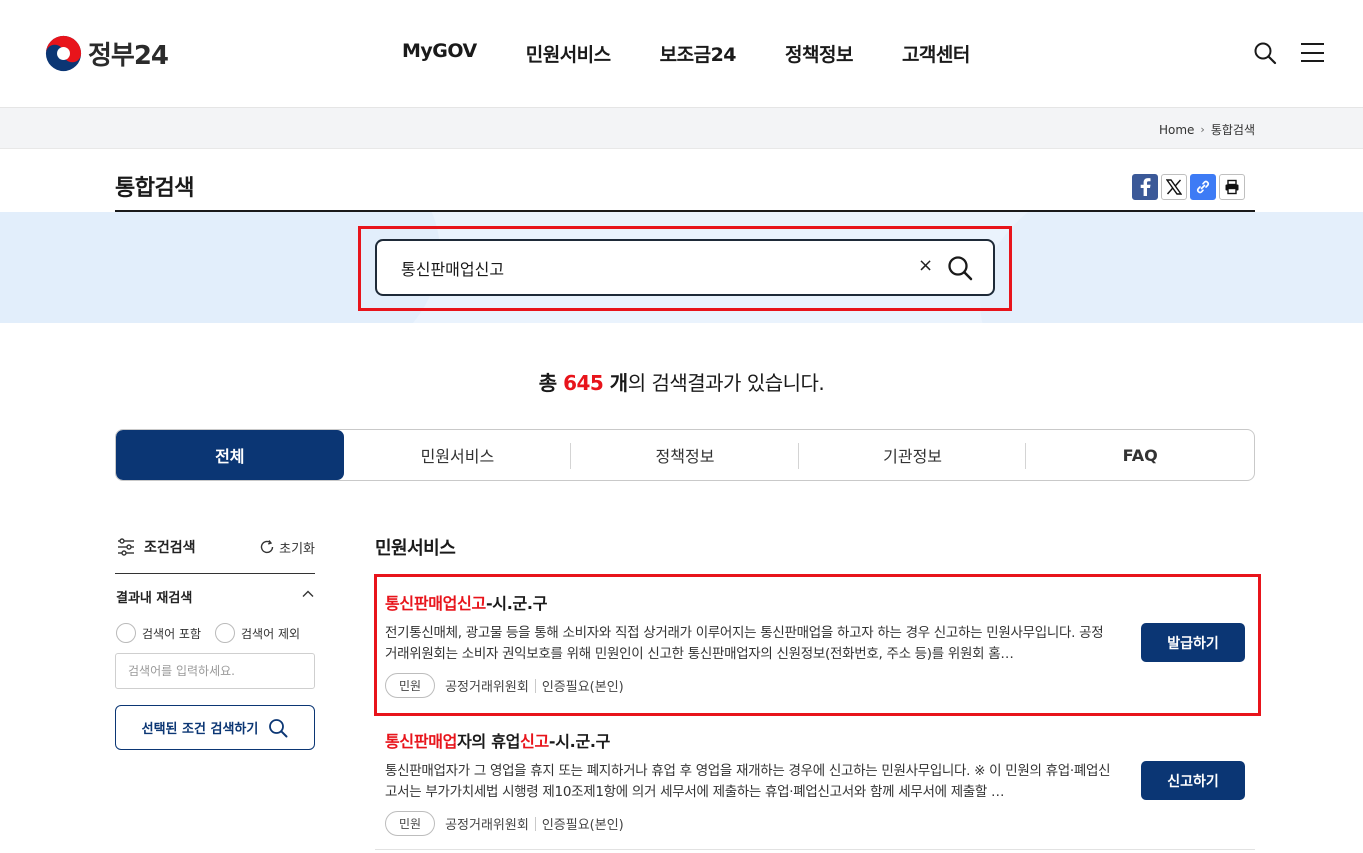  I want to click on tab-policy-info: 정책정보, so click(685, 455).